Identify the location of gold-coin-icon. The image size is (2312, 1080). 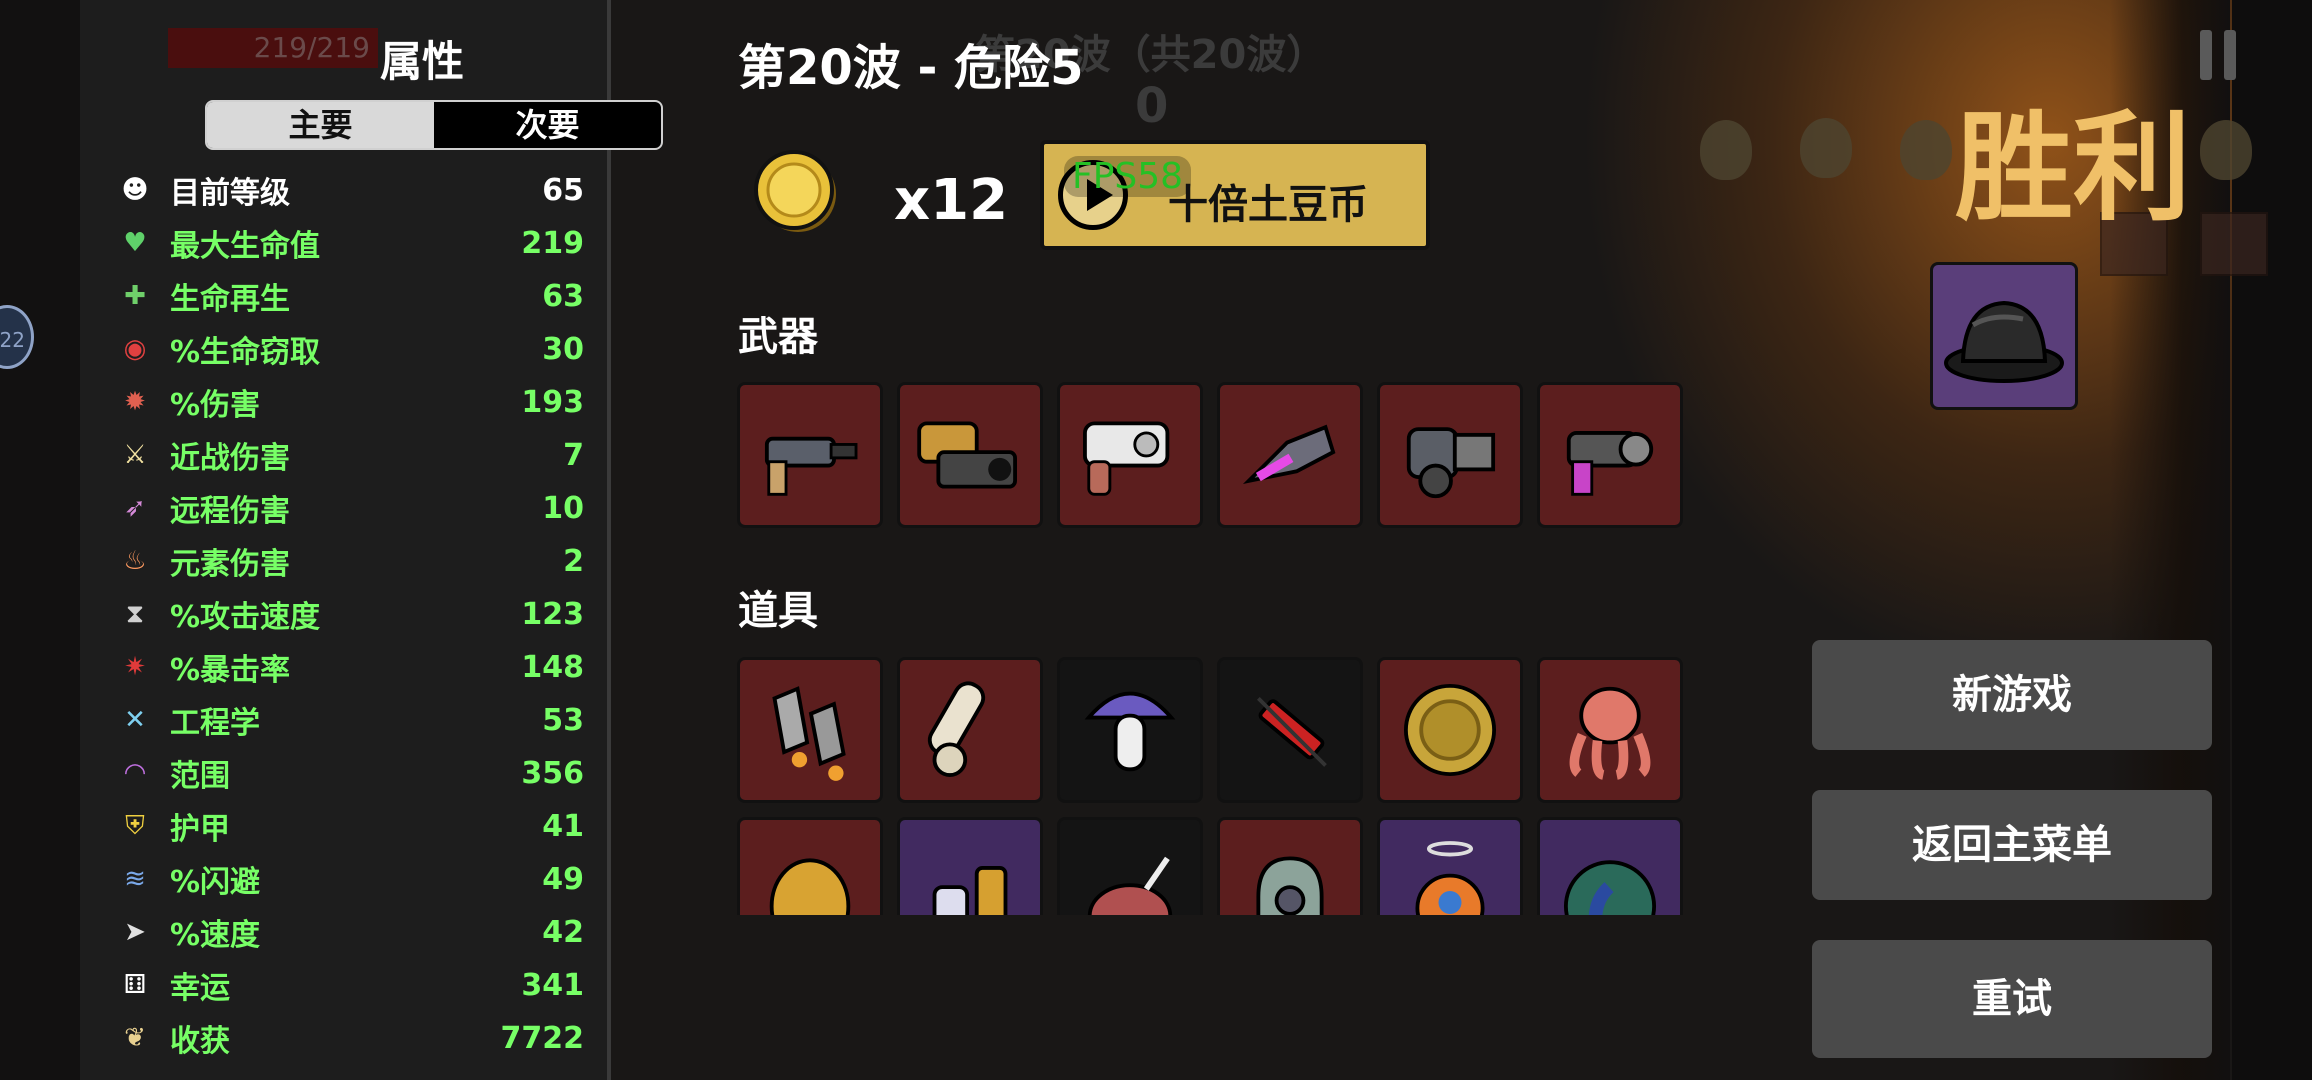
(1450, 730).